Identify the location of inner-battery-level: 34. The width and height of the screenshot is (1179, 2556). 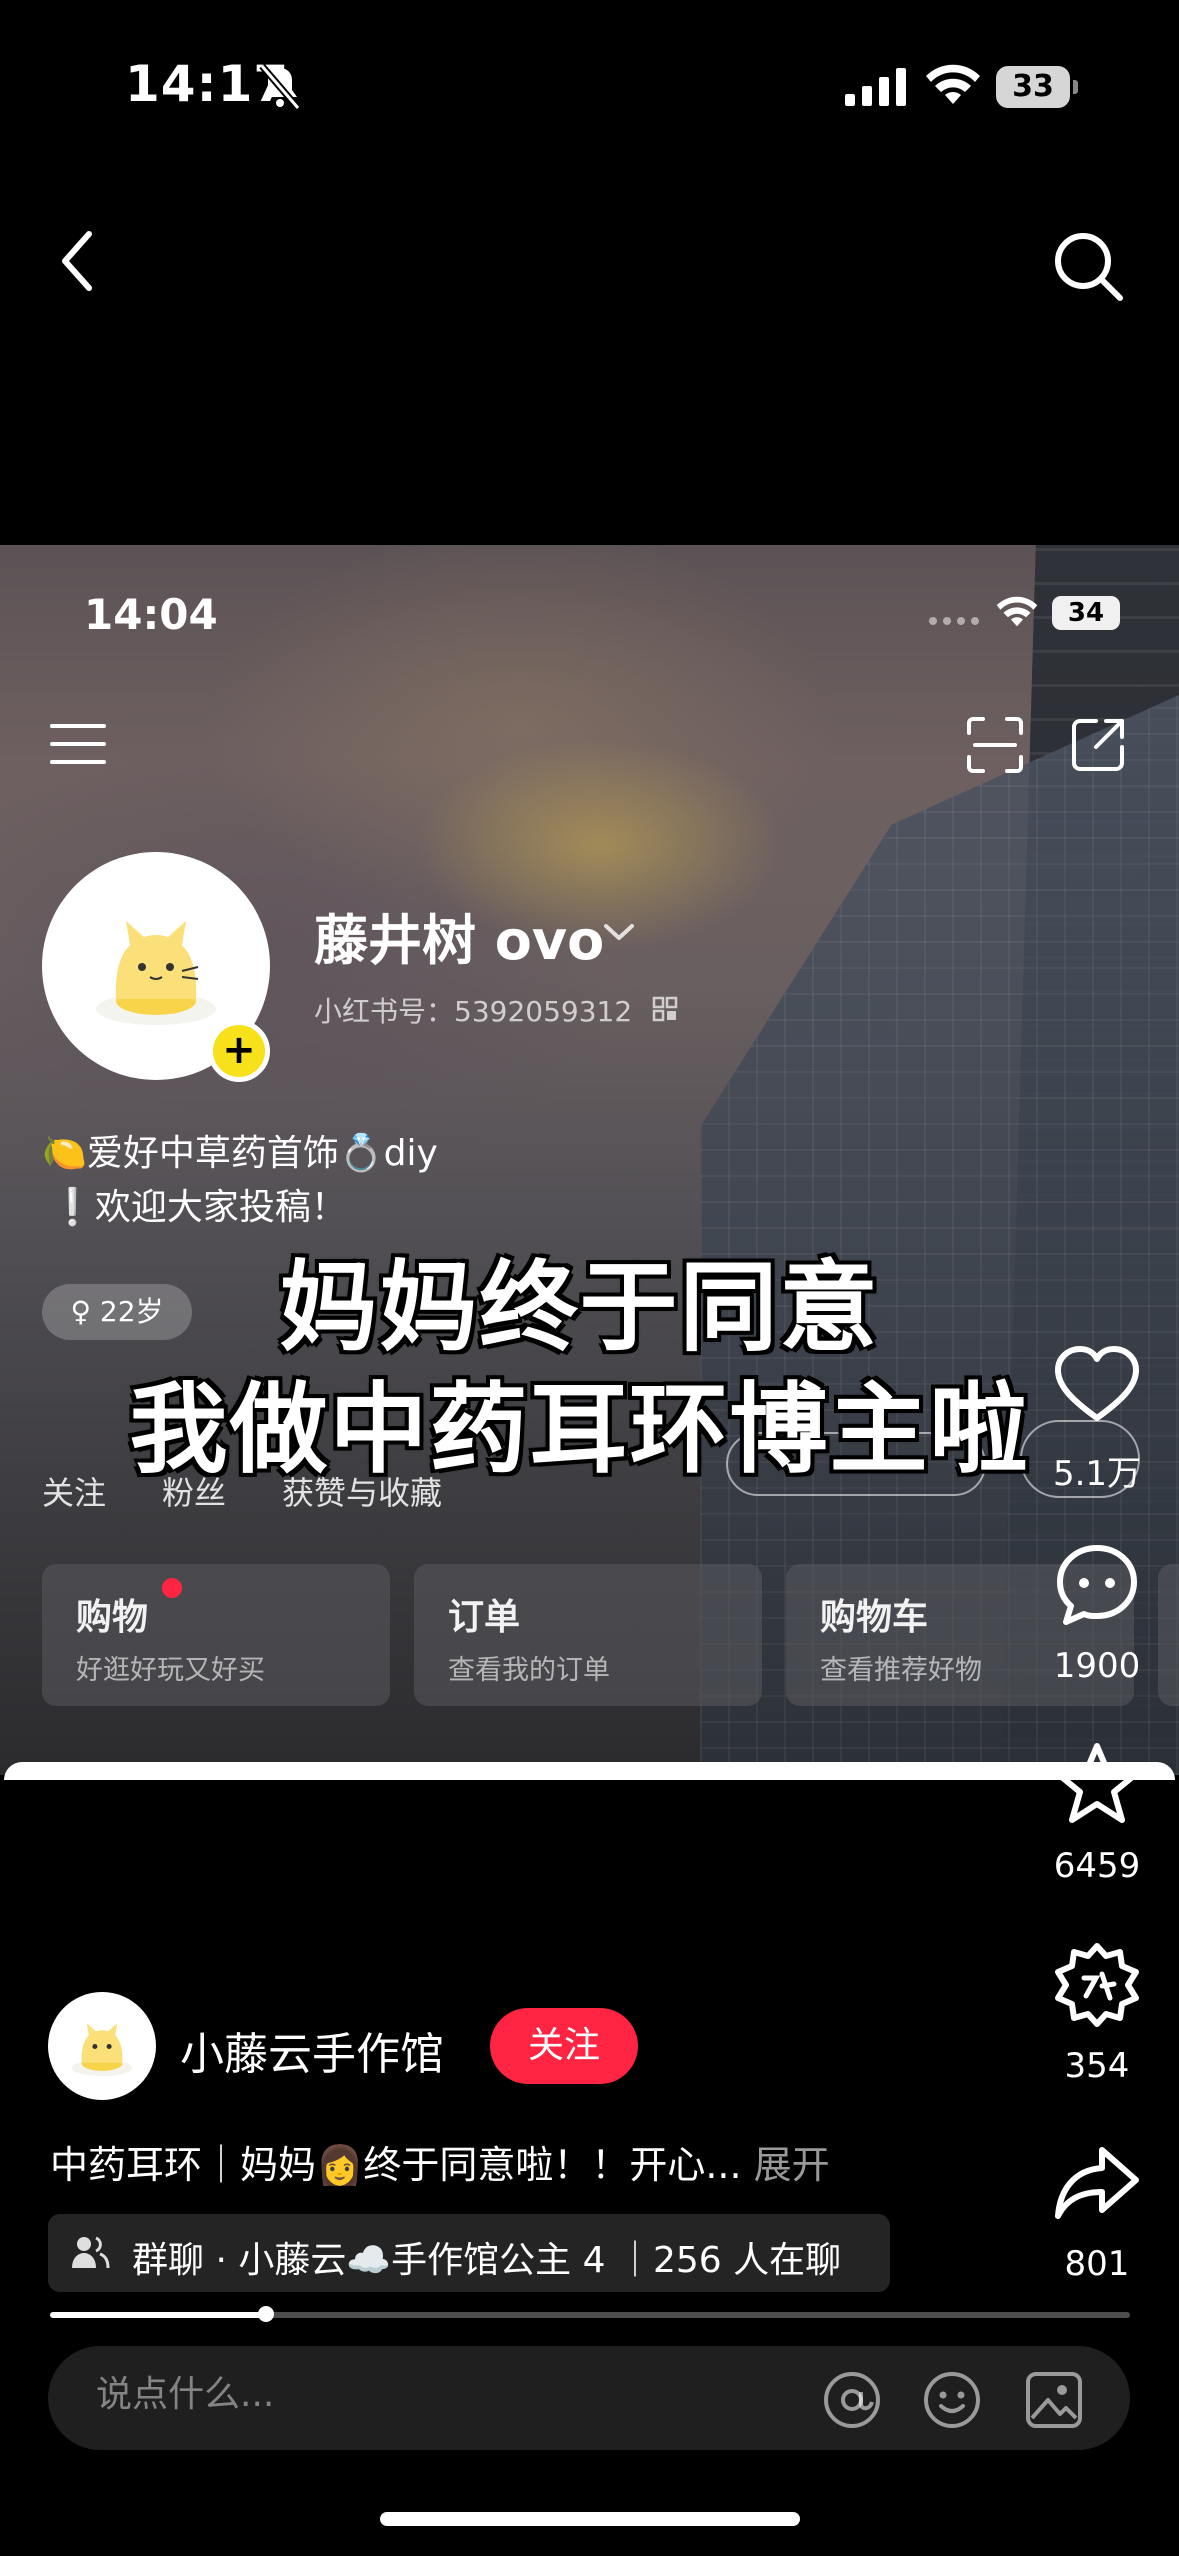
(1086, 613).